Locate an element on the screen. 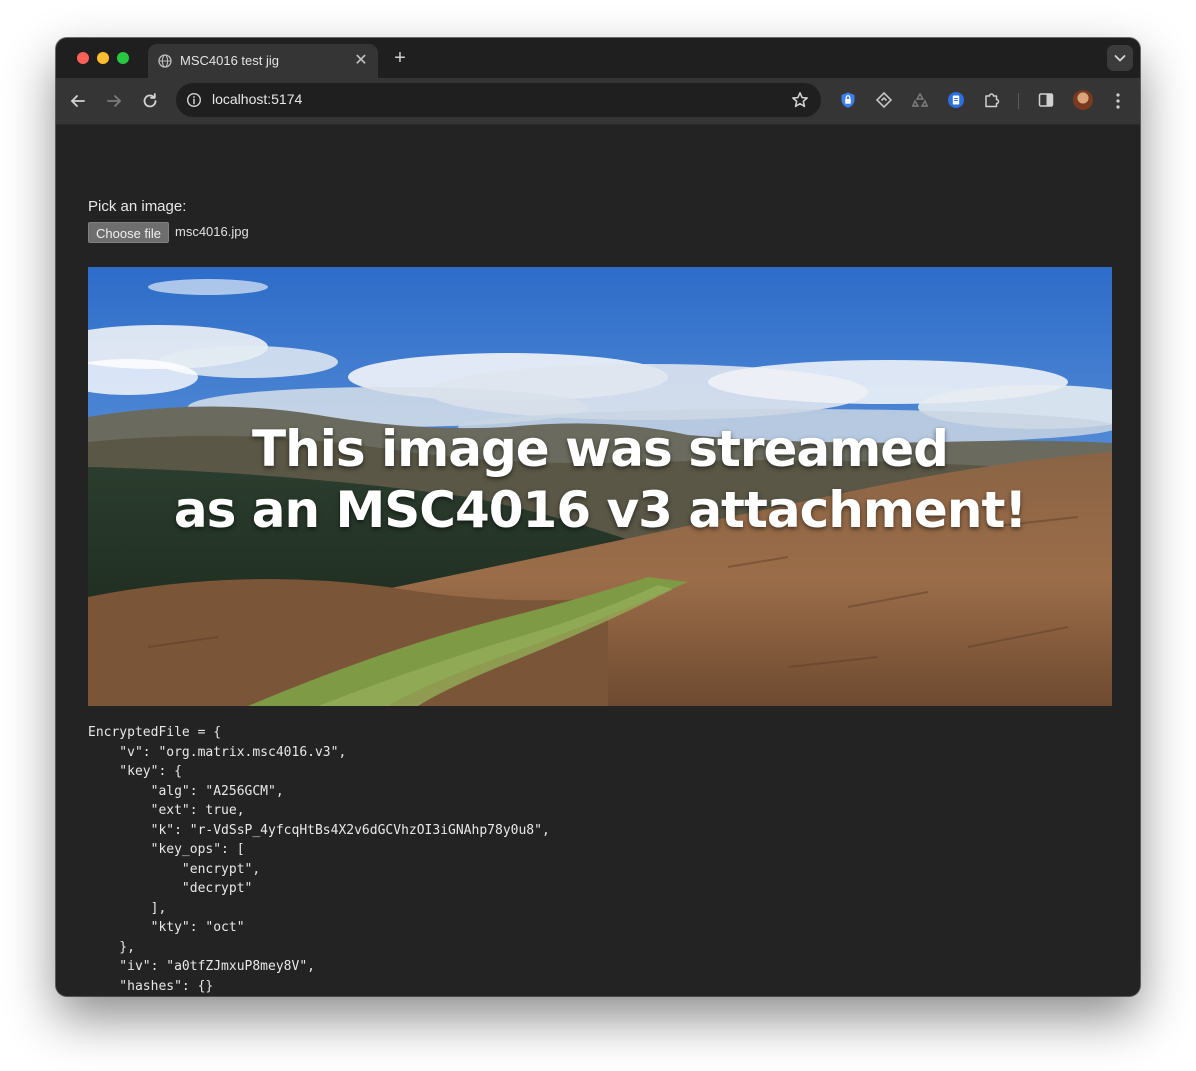 This screenshot has height=1071, width=1196. toolbar-divider is located at coordinates (1018, 101).